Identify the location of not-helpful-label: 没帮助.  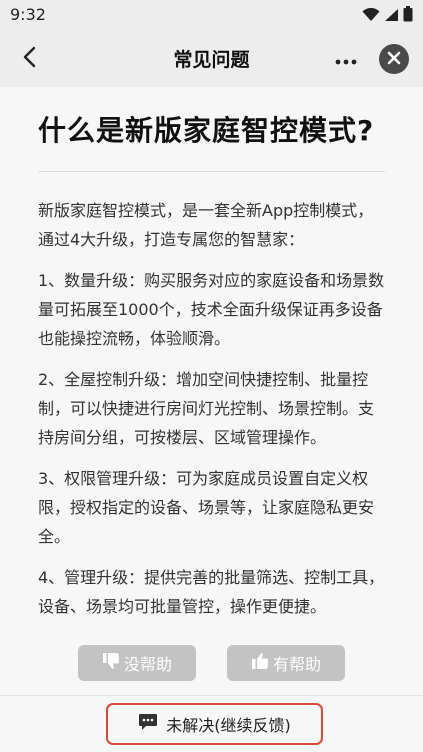
(147, 664).